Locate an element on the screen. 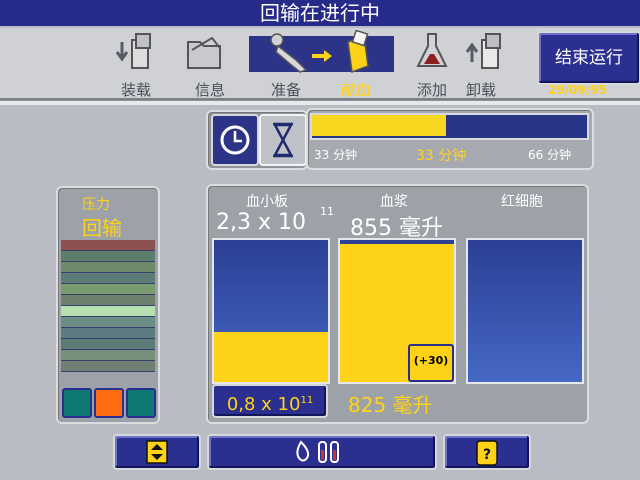 This screenshot has width=640, height=480. platelets-target: 2,3 x 10 11 is located at coordinates (275, 220).